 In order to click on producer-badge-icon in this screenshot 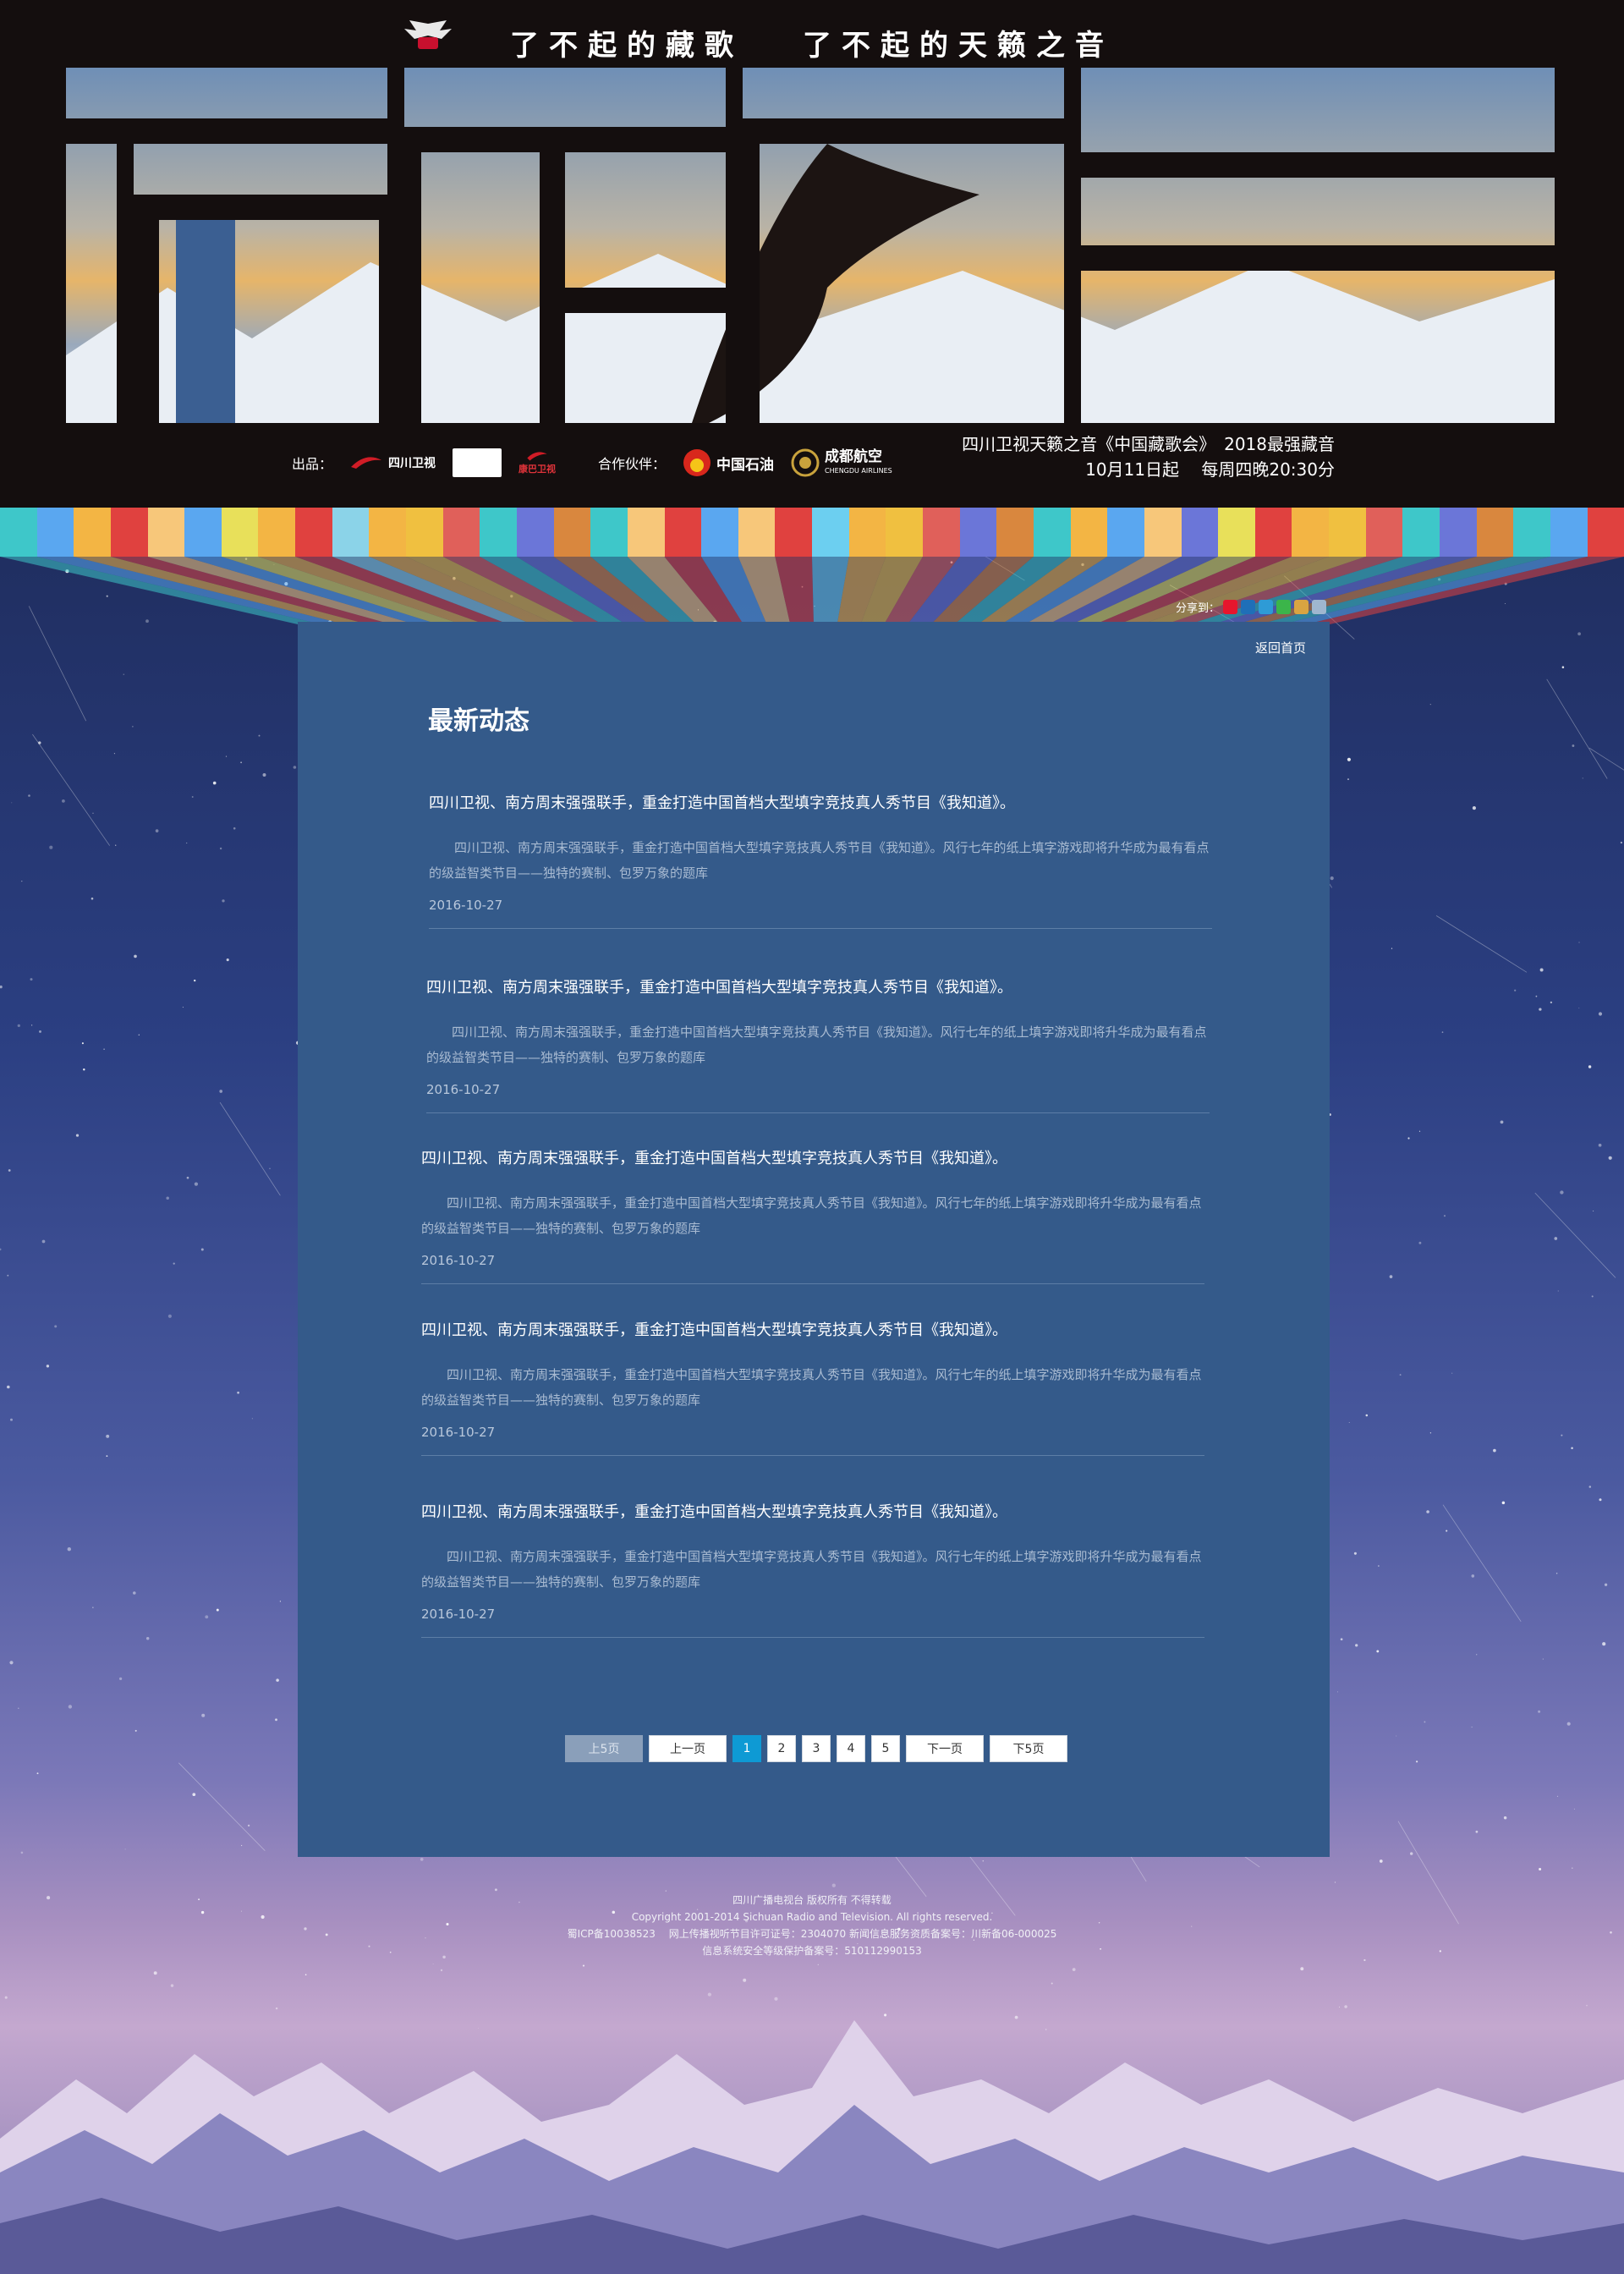, I will do `click(478, 463)`.